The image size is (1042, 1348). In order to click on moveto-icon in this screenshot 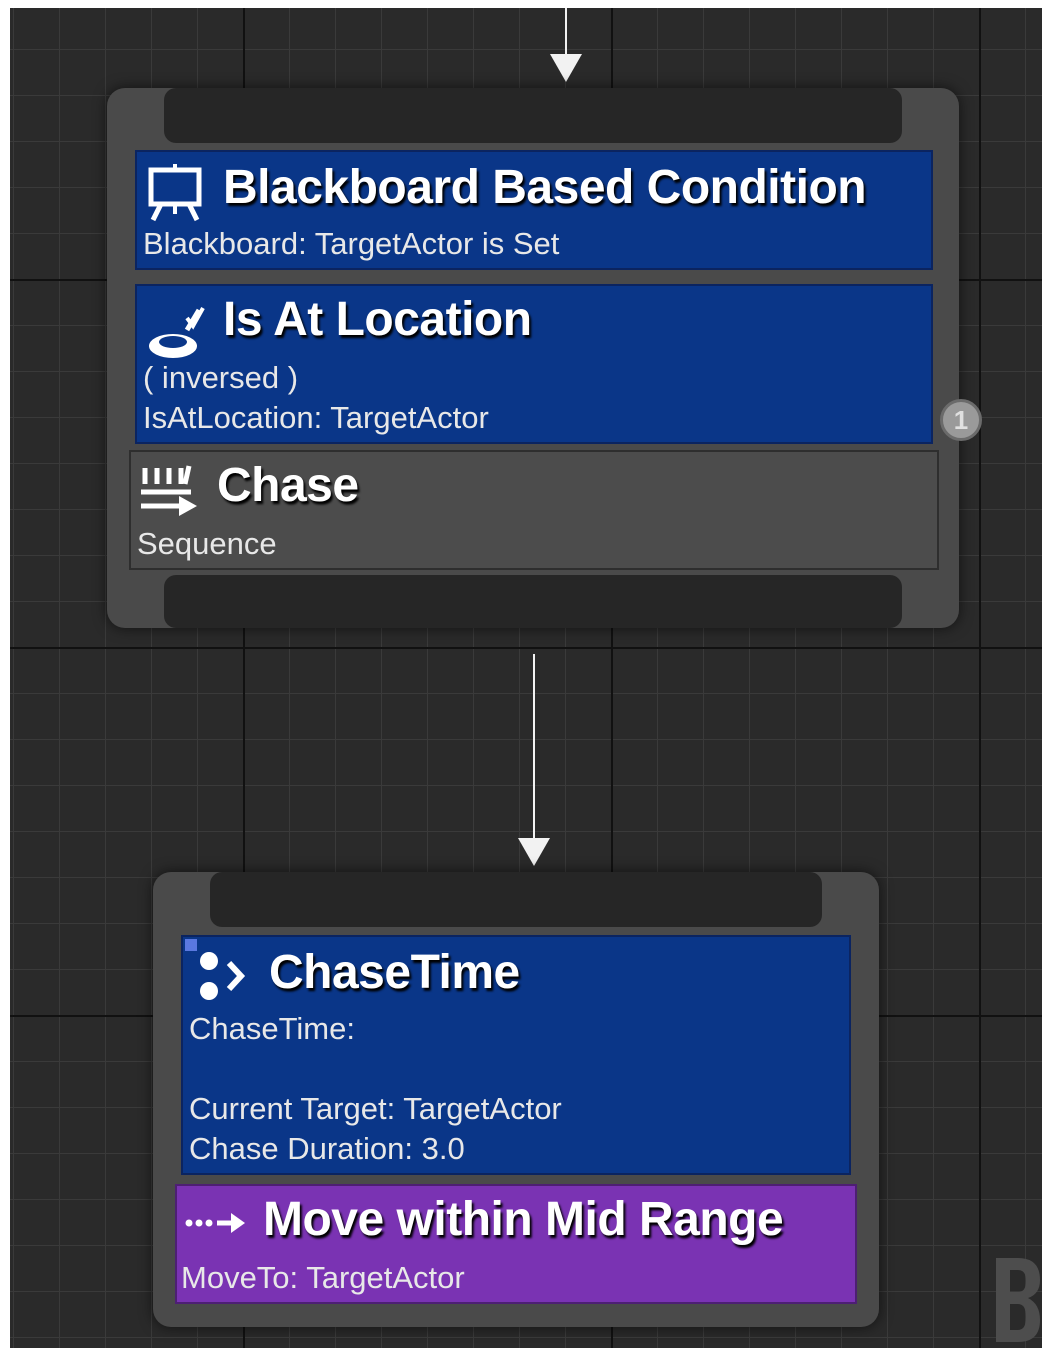, I will do `click(215, 1223)`.